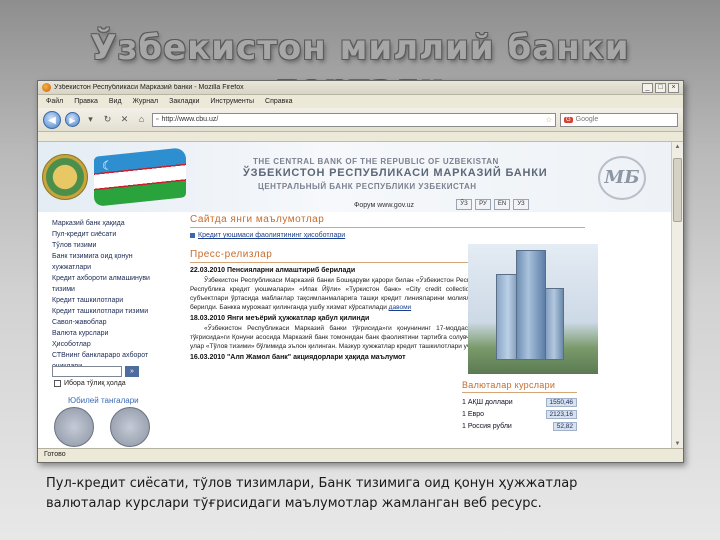 This screenshot has width=720, height=540. Describe the element at coordinates (272, 235) in the screenshot. I see `announcement-link-text: Кредит уюшмаси фаолиятининг ҳисоботлари` at that location.